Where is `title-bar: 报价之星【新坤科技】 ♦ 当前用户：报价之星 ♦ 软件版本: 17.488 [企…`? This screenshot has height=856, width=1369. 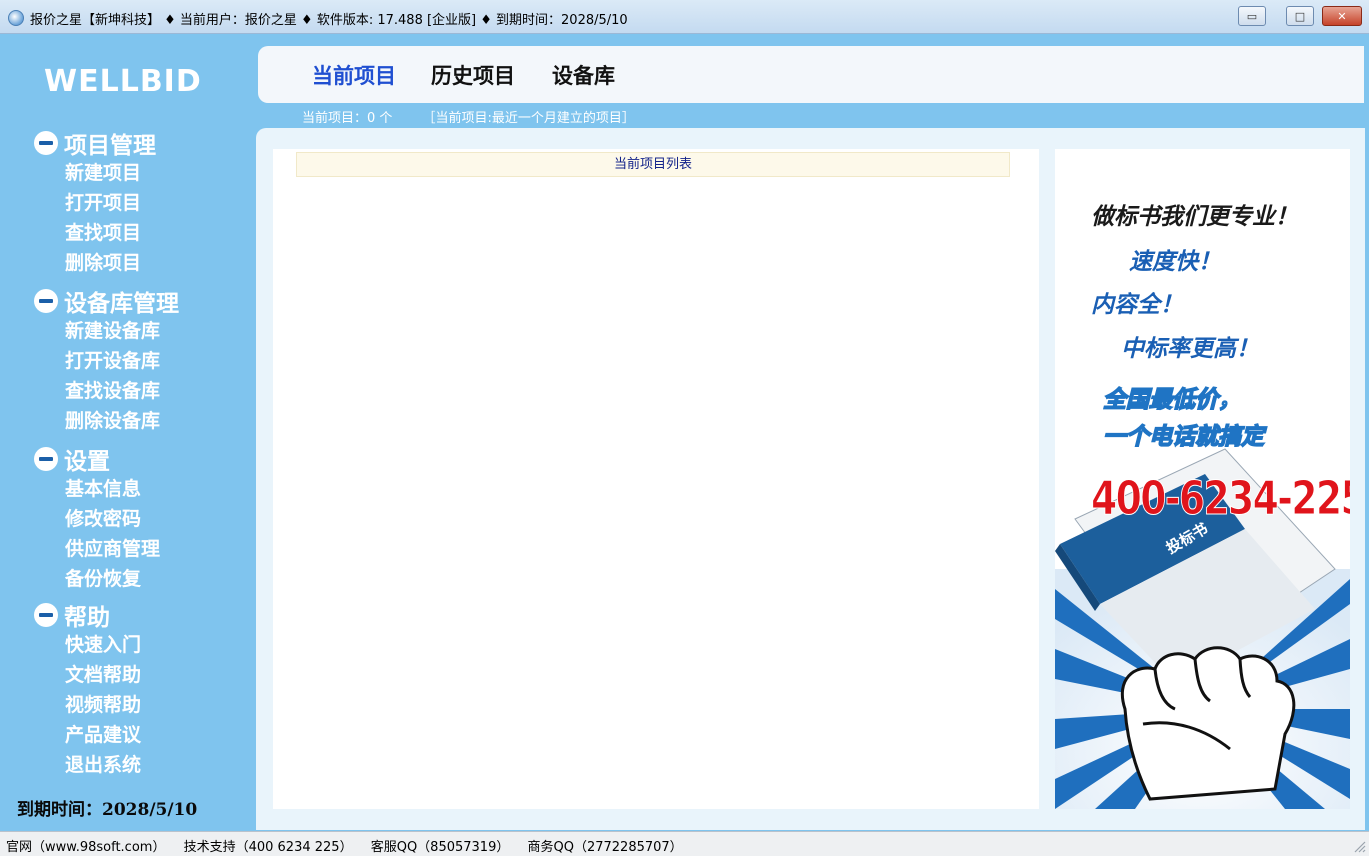 title-bar: 报价之星【新坤科技】 ♦ 当前用户：报价之星 ♦ 软件版本: 17.488 [企… is located at coordinates (684, 17).